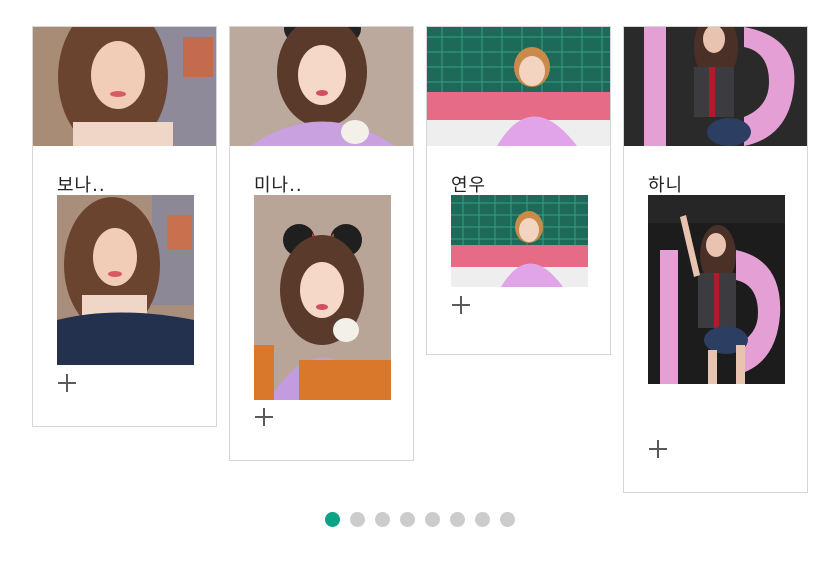 The width and height of the screenshot is (821, 561). I want to click on card-name: 미나.., so click(278, 185).